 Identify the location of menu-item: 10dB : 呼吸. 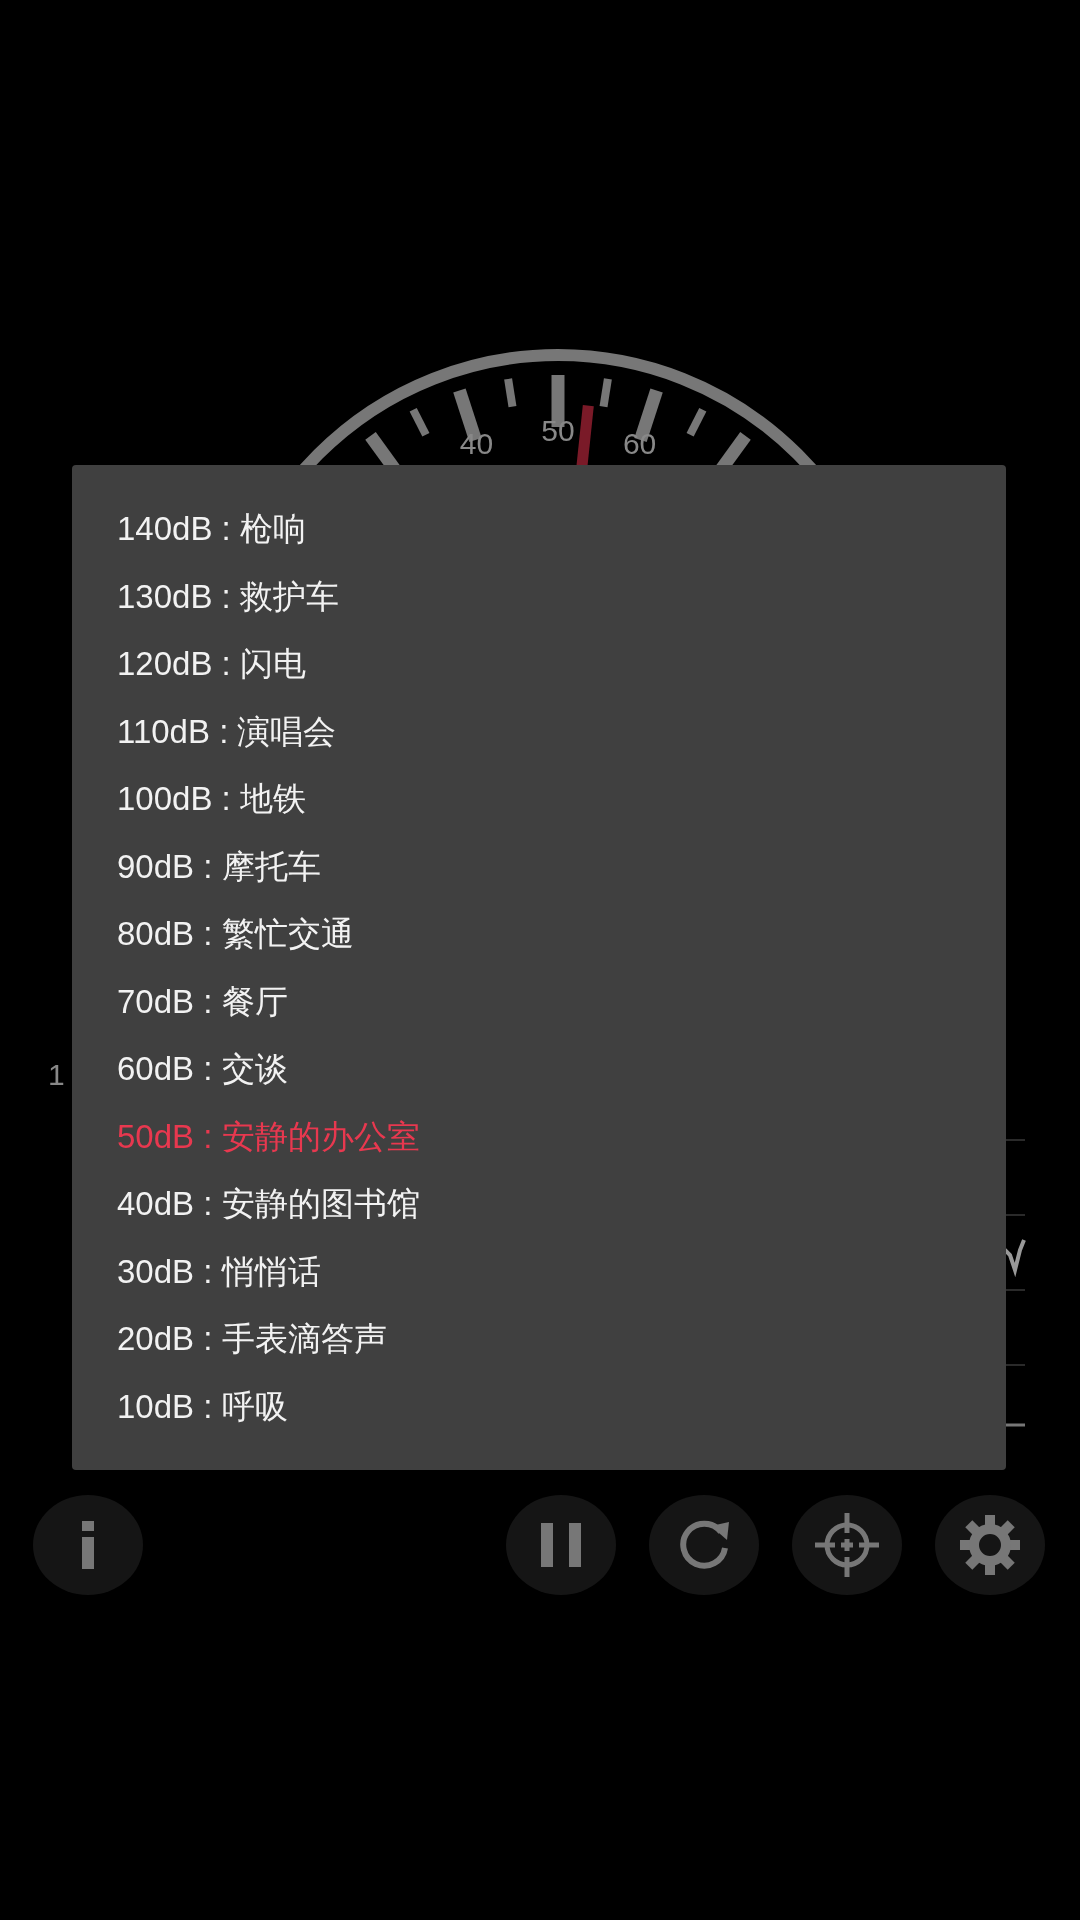
(180, 1406).